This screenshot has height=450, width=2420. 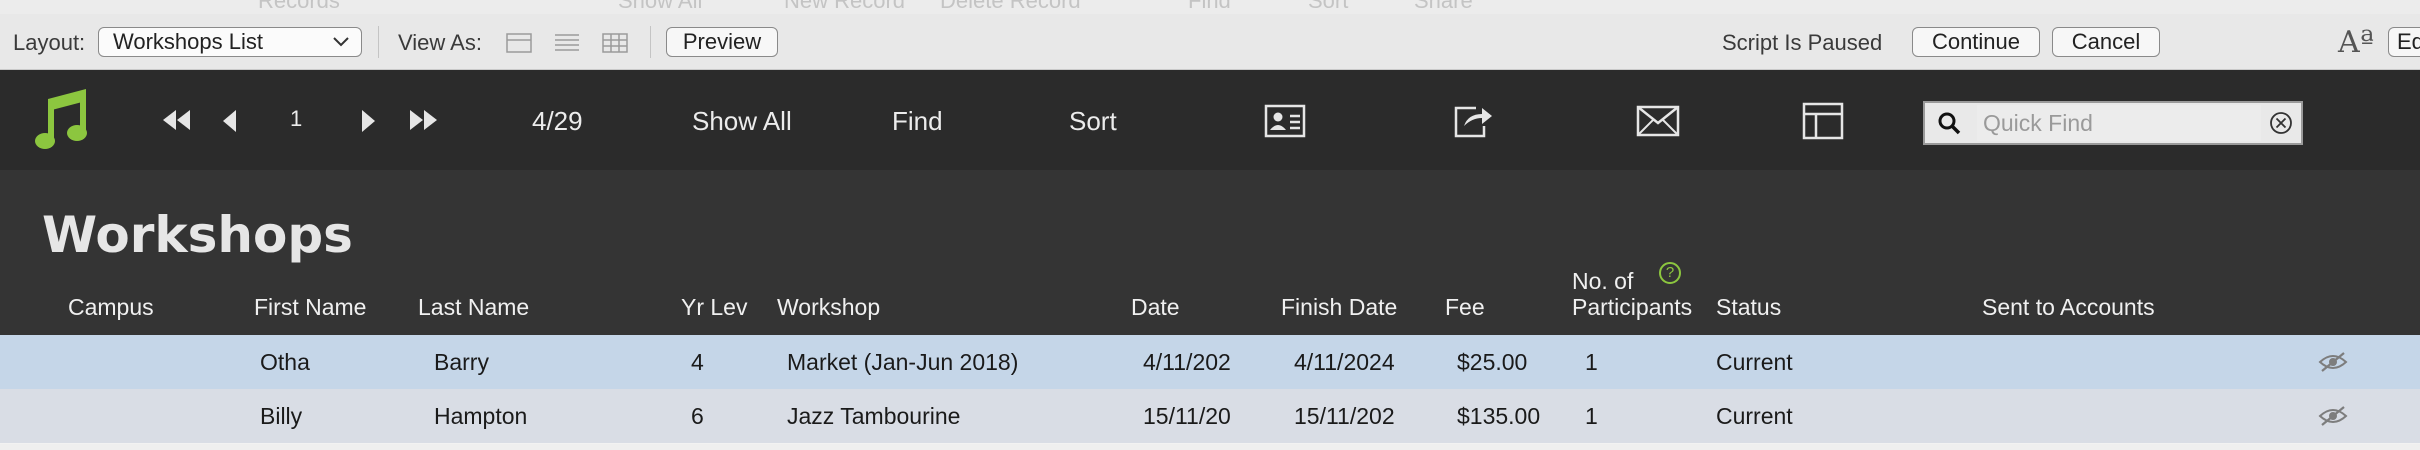 What do you see at coordinates (873, 416) in the screenshot?
I see `cell-workshop: Jazz Tambourine` at bounding box center [873, 416].